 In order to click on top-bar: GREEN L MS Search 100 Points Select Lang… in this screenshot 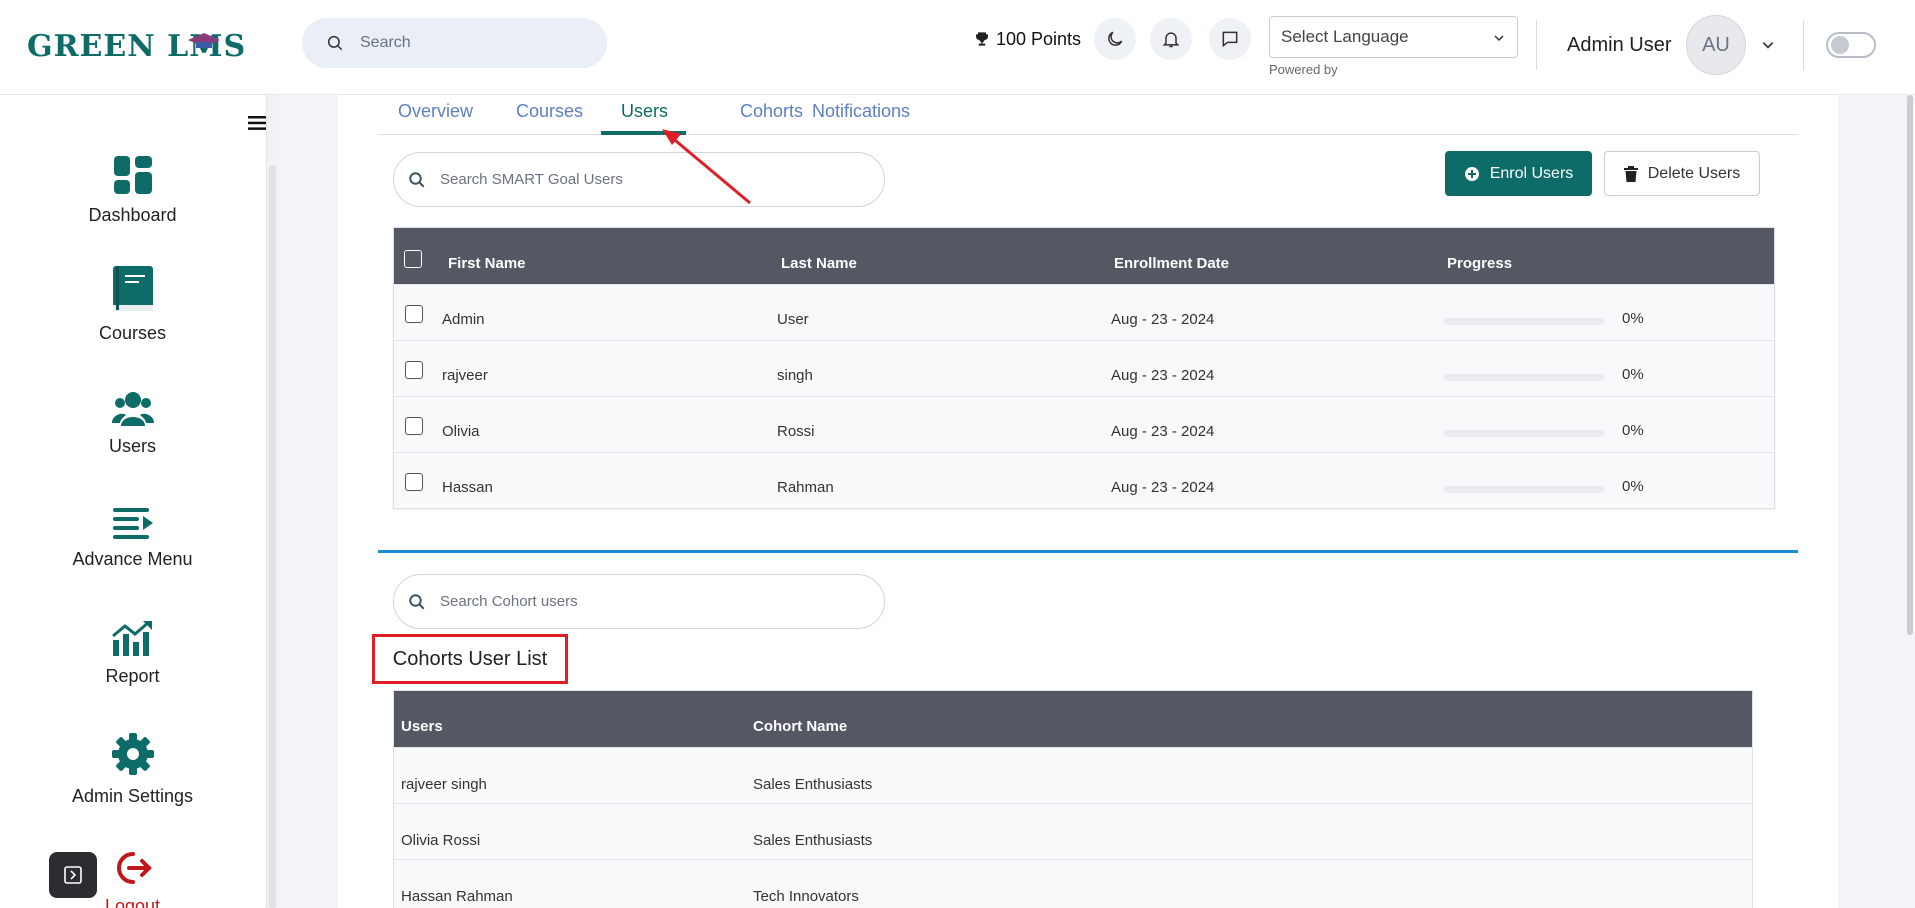, I will do `click(957, 47)`.